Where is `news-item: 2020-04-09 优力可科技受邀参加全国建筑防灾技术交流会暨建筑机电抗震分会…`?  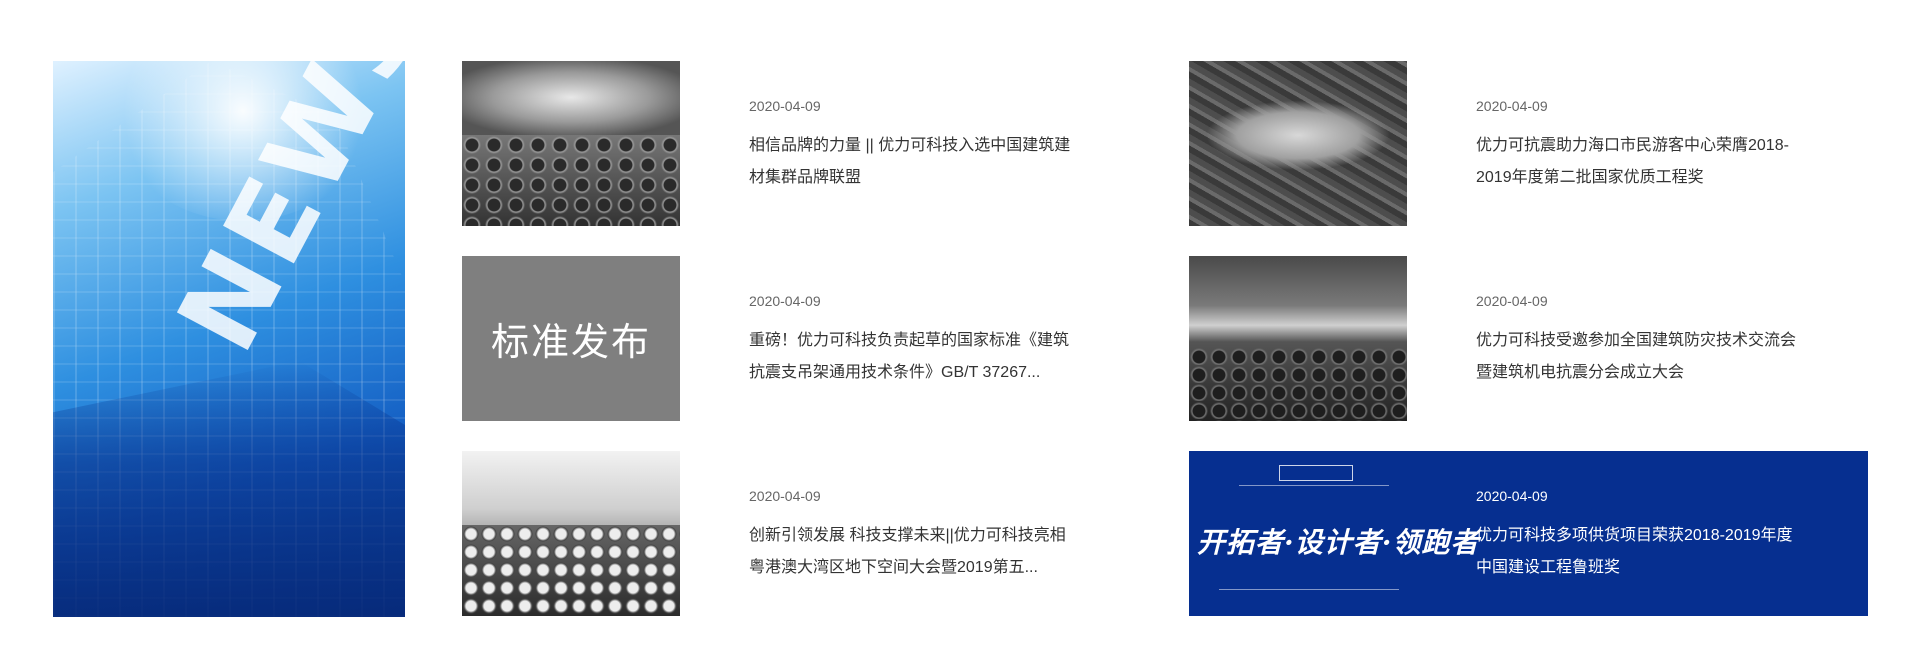 news-item: 2020-04-09 优力可科技受邀参加全国建筑防灾技术交流会暨建筑机电抗震分会… is located at coordinates (1641, 340).